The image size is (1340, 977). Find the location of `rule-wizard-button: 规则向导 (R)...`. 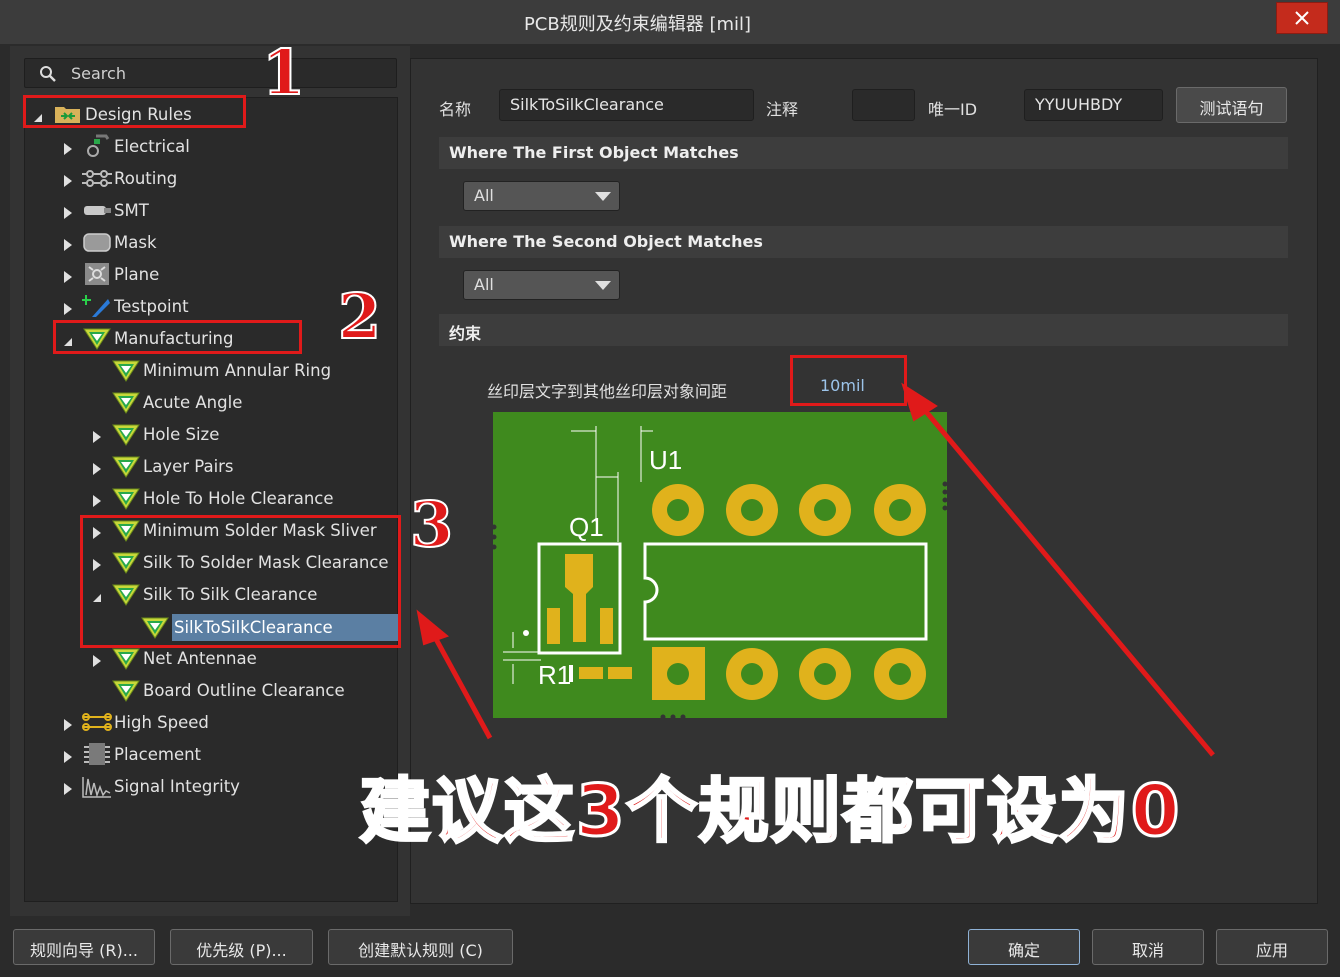

rule-wizard-button: 规则向导 (R)... is located at coordinates (84, 947).